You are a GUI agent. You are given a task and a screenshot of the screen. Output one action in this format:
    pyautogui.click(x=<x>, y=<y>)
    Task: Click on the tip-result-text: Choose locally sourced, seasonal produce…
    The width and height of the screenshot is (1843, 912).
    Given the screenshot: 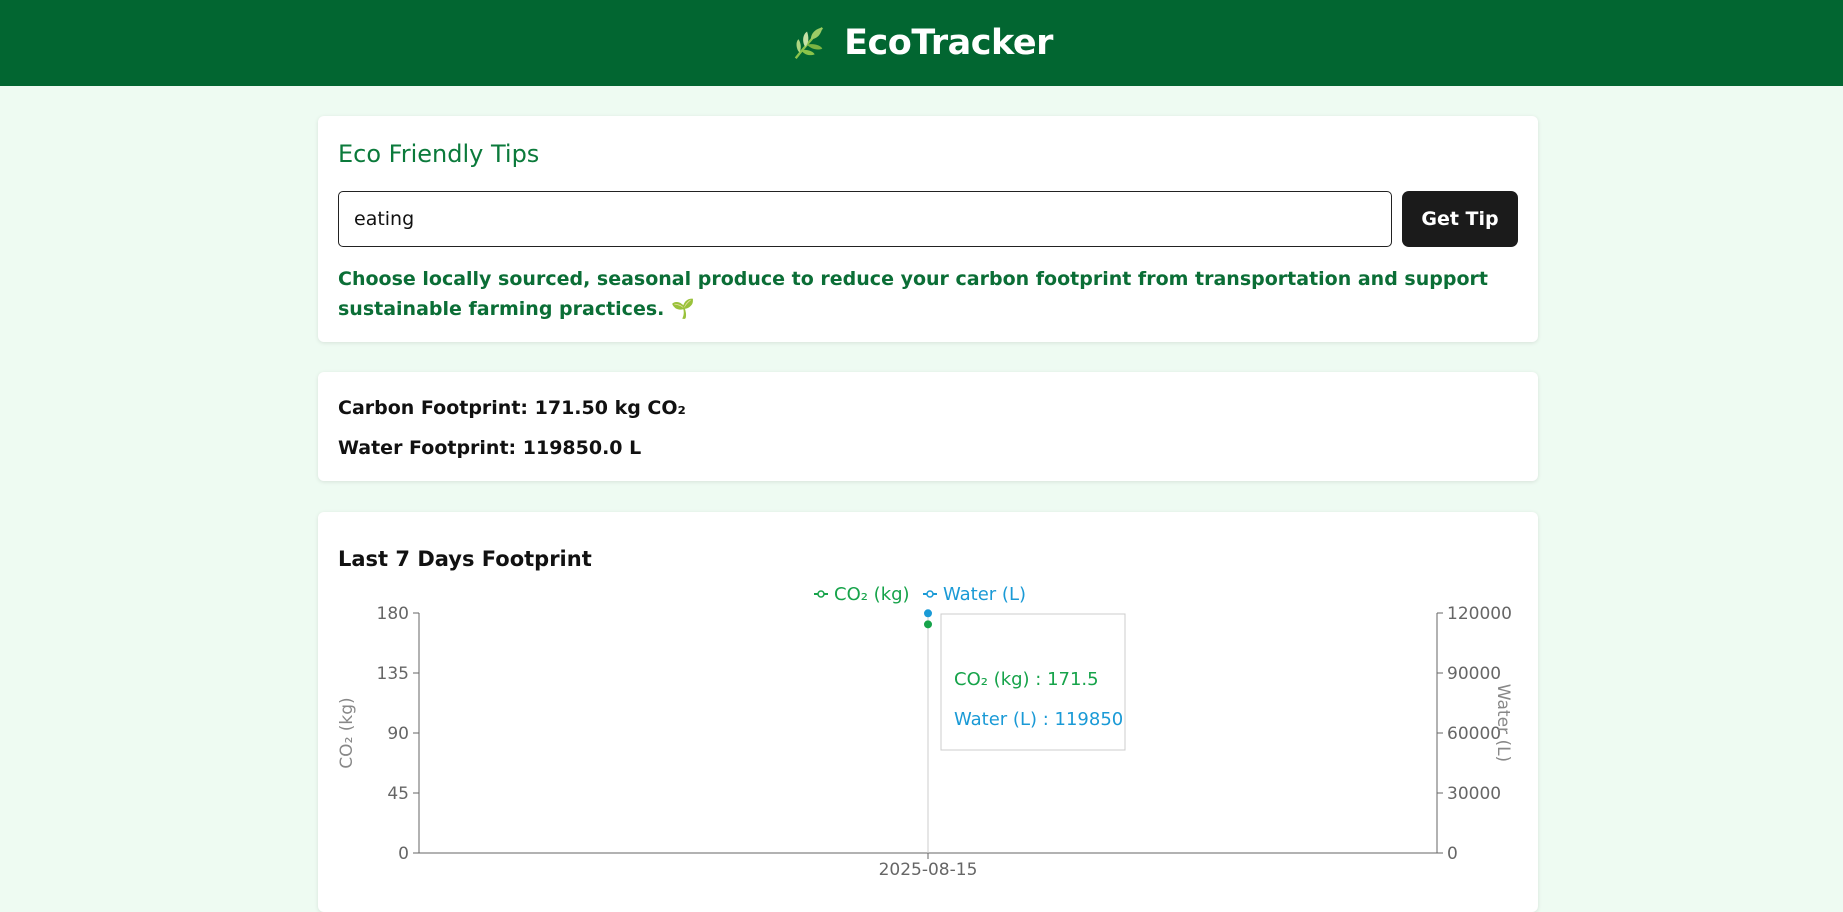 What is the action you would take?
    pyautogui.click(x=913, y=294)
    